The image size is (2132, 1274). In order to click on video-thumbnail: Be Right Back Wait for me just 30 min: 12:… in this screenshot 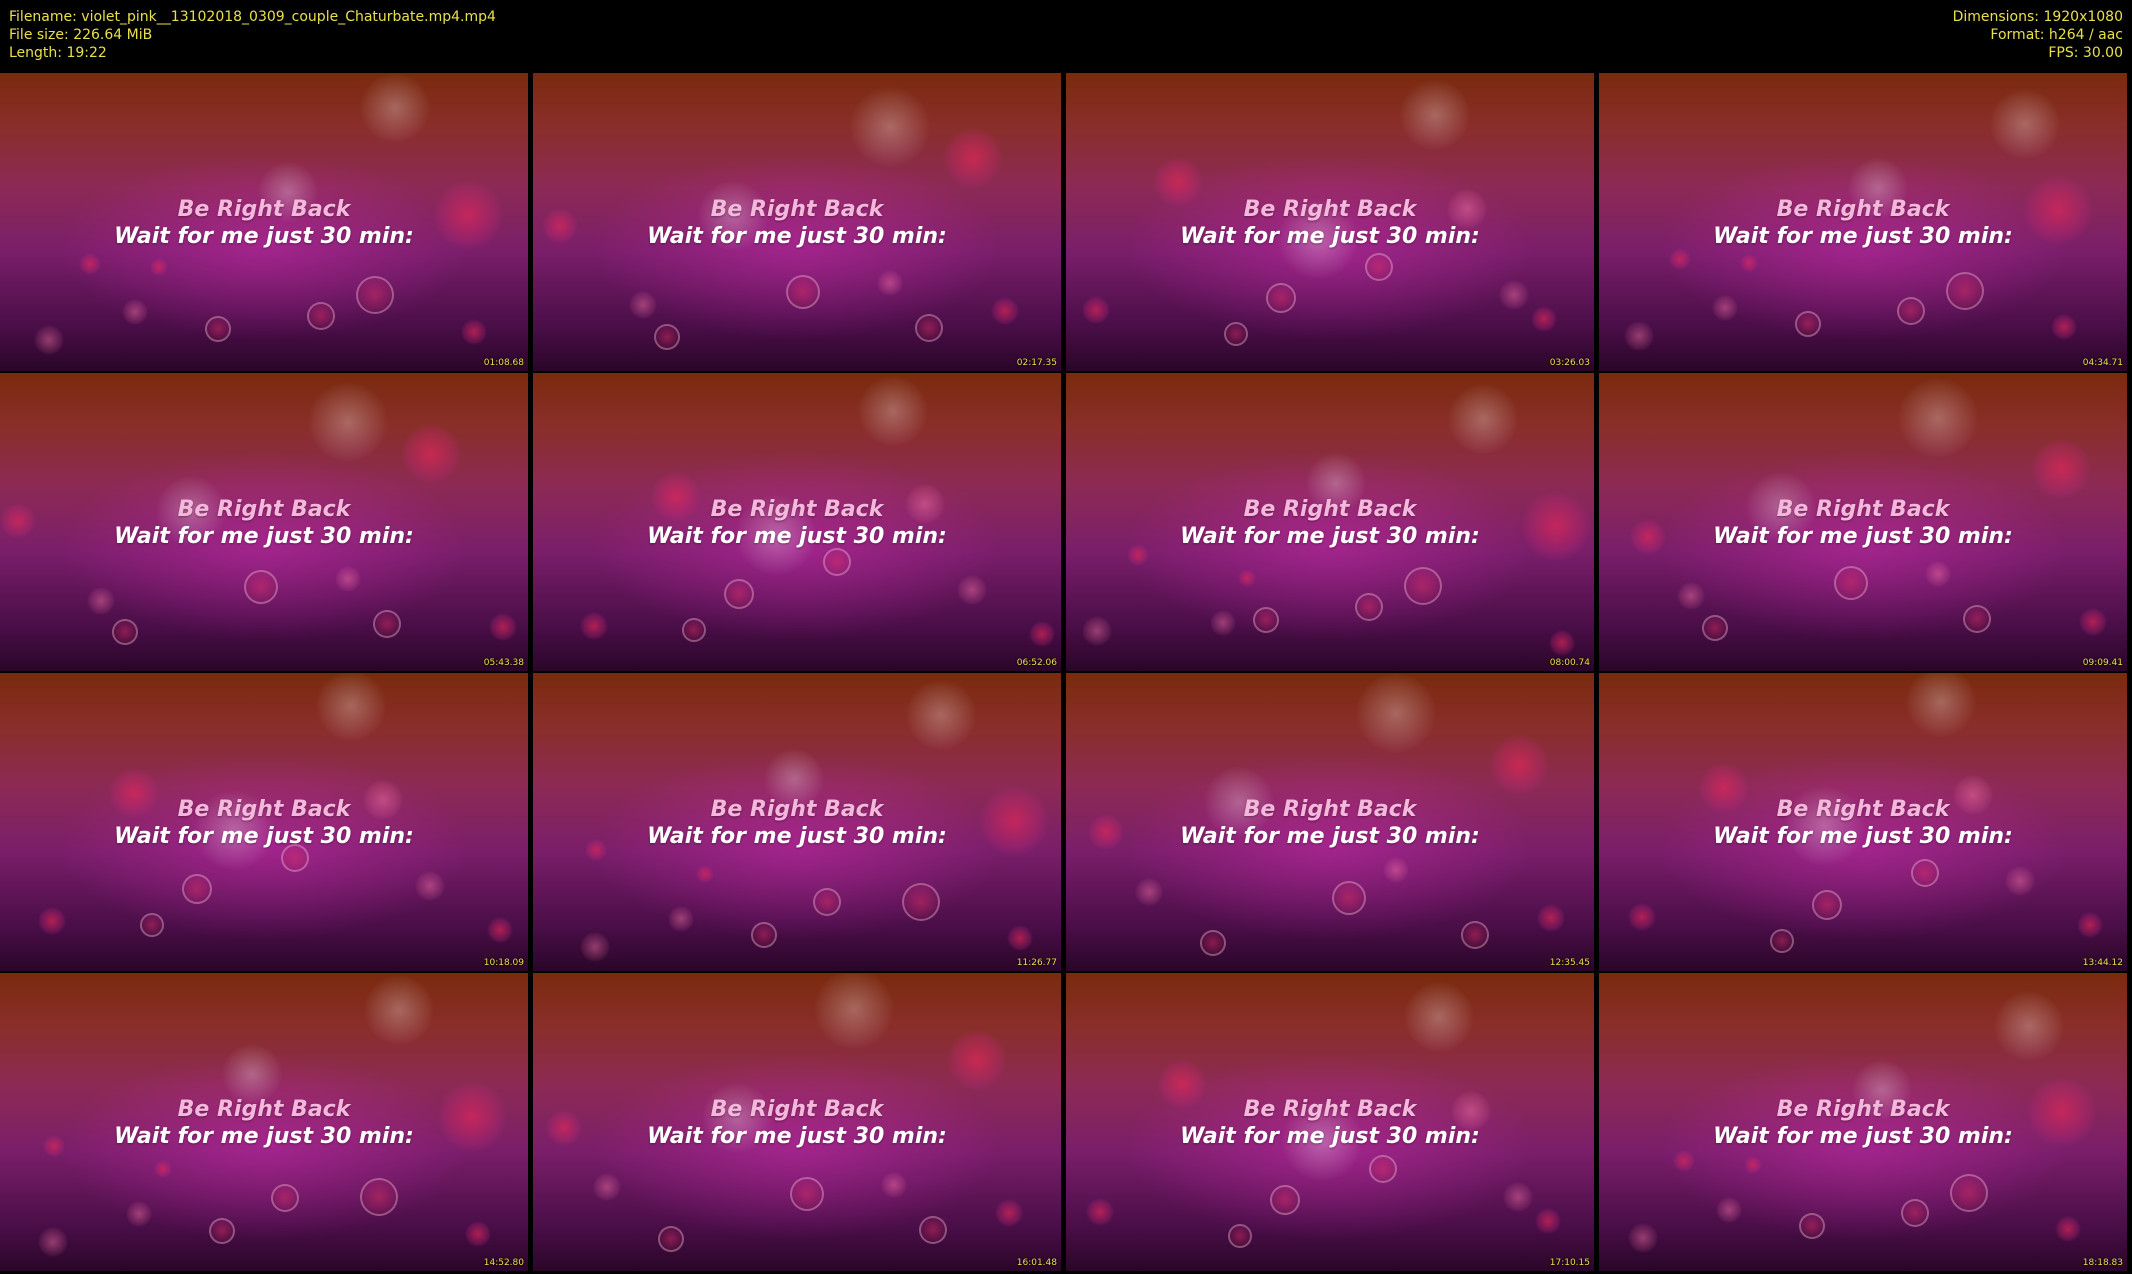, I will do `click(1330, 822)`.